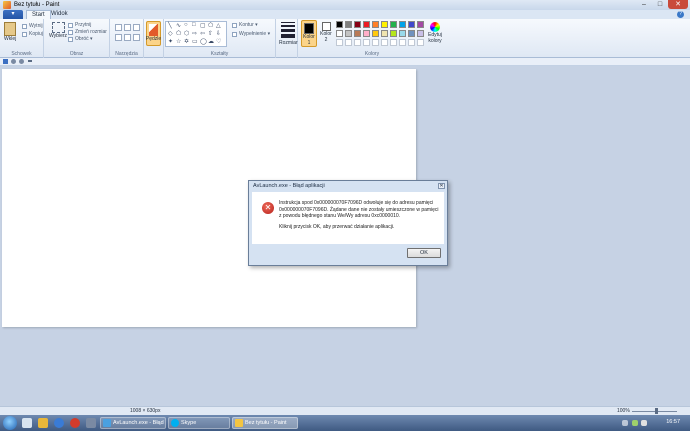 Image resolution: width=690 pixels, height=431 pixels. Describe the element at coordinates (13, 61) in the screenshot. I see `undo-icon` at that location.